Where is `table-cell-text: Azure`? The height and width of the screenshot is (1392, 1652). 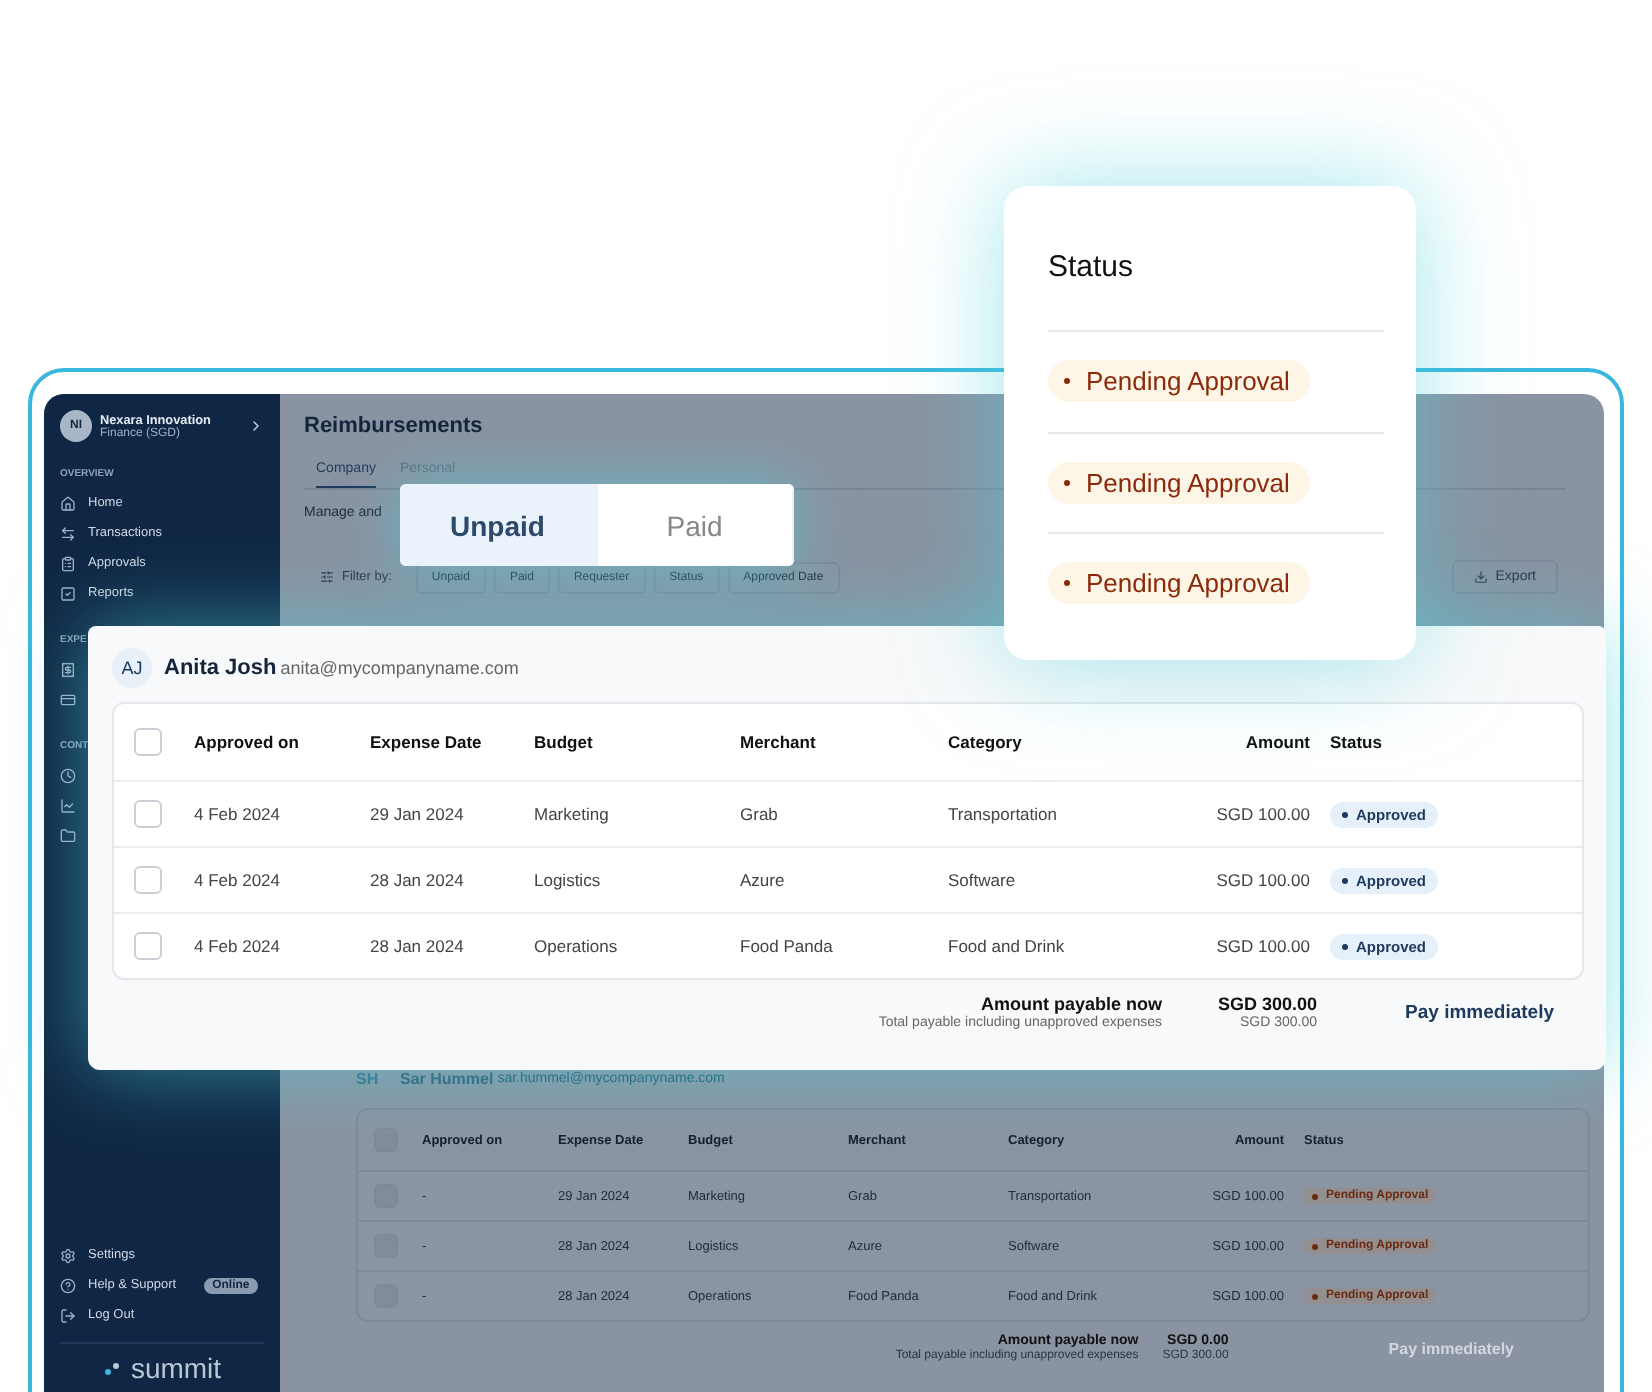
table-cell-text: Azure is located at coordinates (763, 880).